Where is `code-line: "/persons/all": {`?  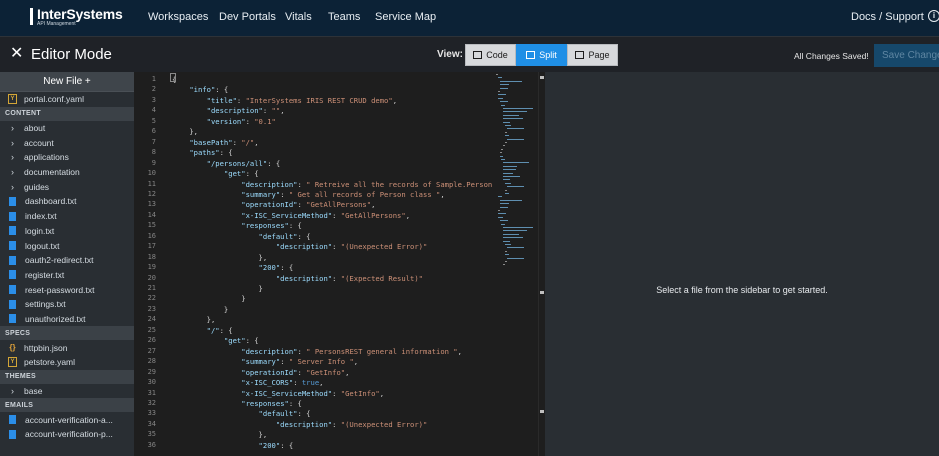
code-line: "/persons/all": { is located at coordinates (243, 163).